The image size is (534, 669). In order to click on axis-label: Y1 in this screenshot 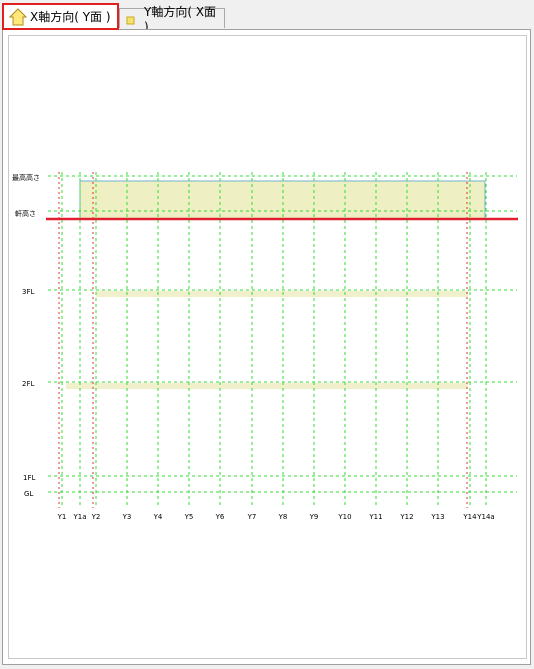, I will do `click(62, 517)`.